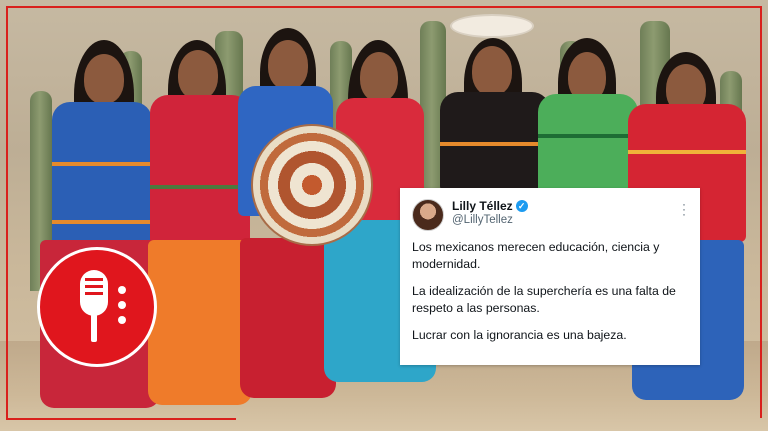  Describe the element at coordinates (490, 220) in the screenshot. I see `author-handle: @LillyTellez` at that location.